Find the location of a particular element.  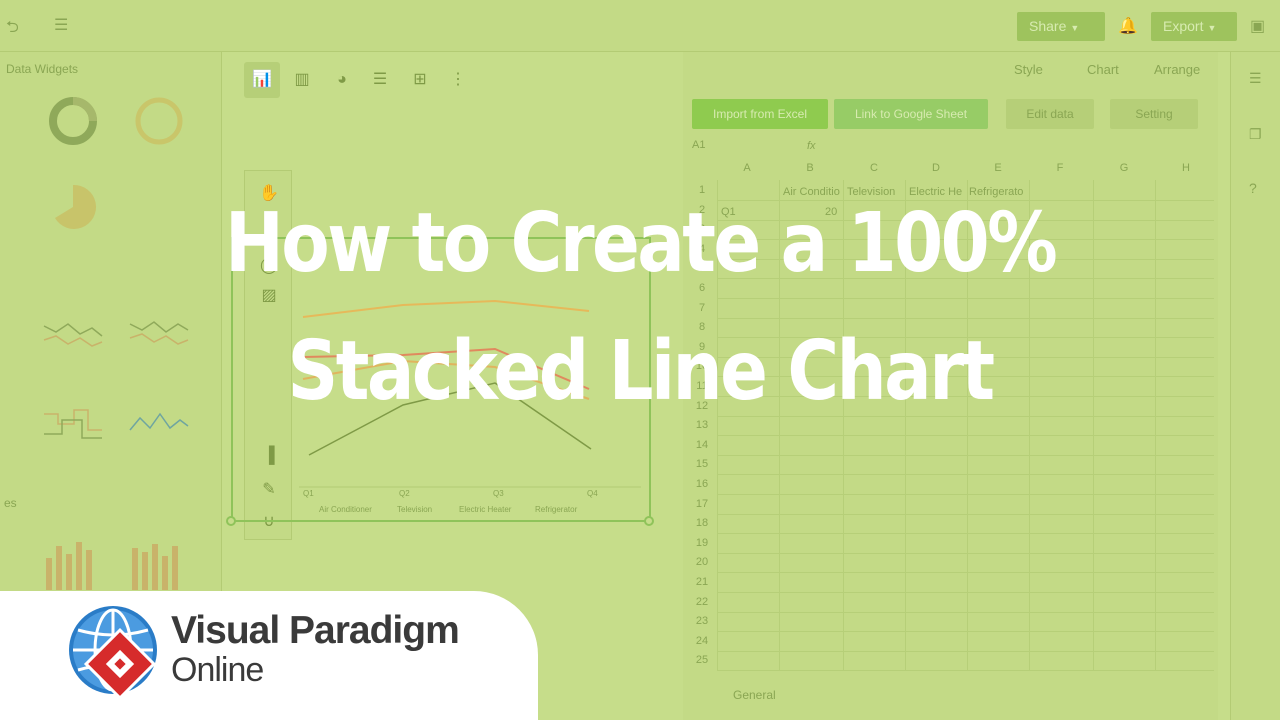

legend-item: Air Conditioner is located at coordinates (345, 509).